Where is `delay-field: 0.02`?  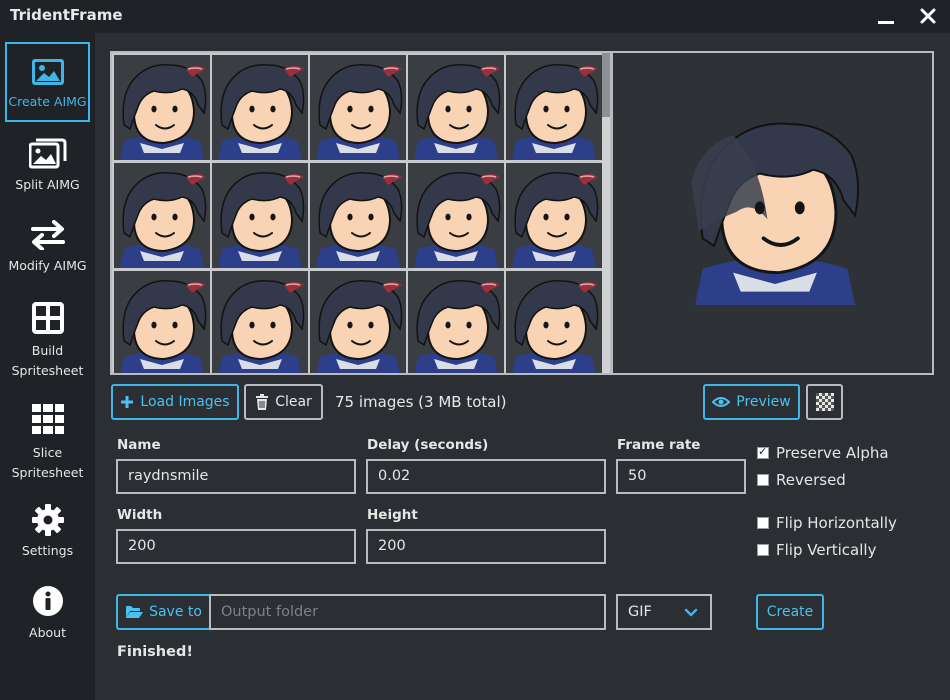
delay-field: 0.02 is located at coordinates (486, 476).